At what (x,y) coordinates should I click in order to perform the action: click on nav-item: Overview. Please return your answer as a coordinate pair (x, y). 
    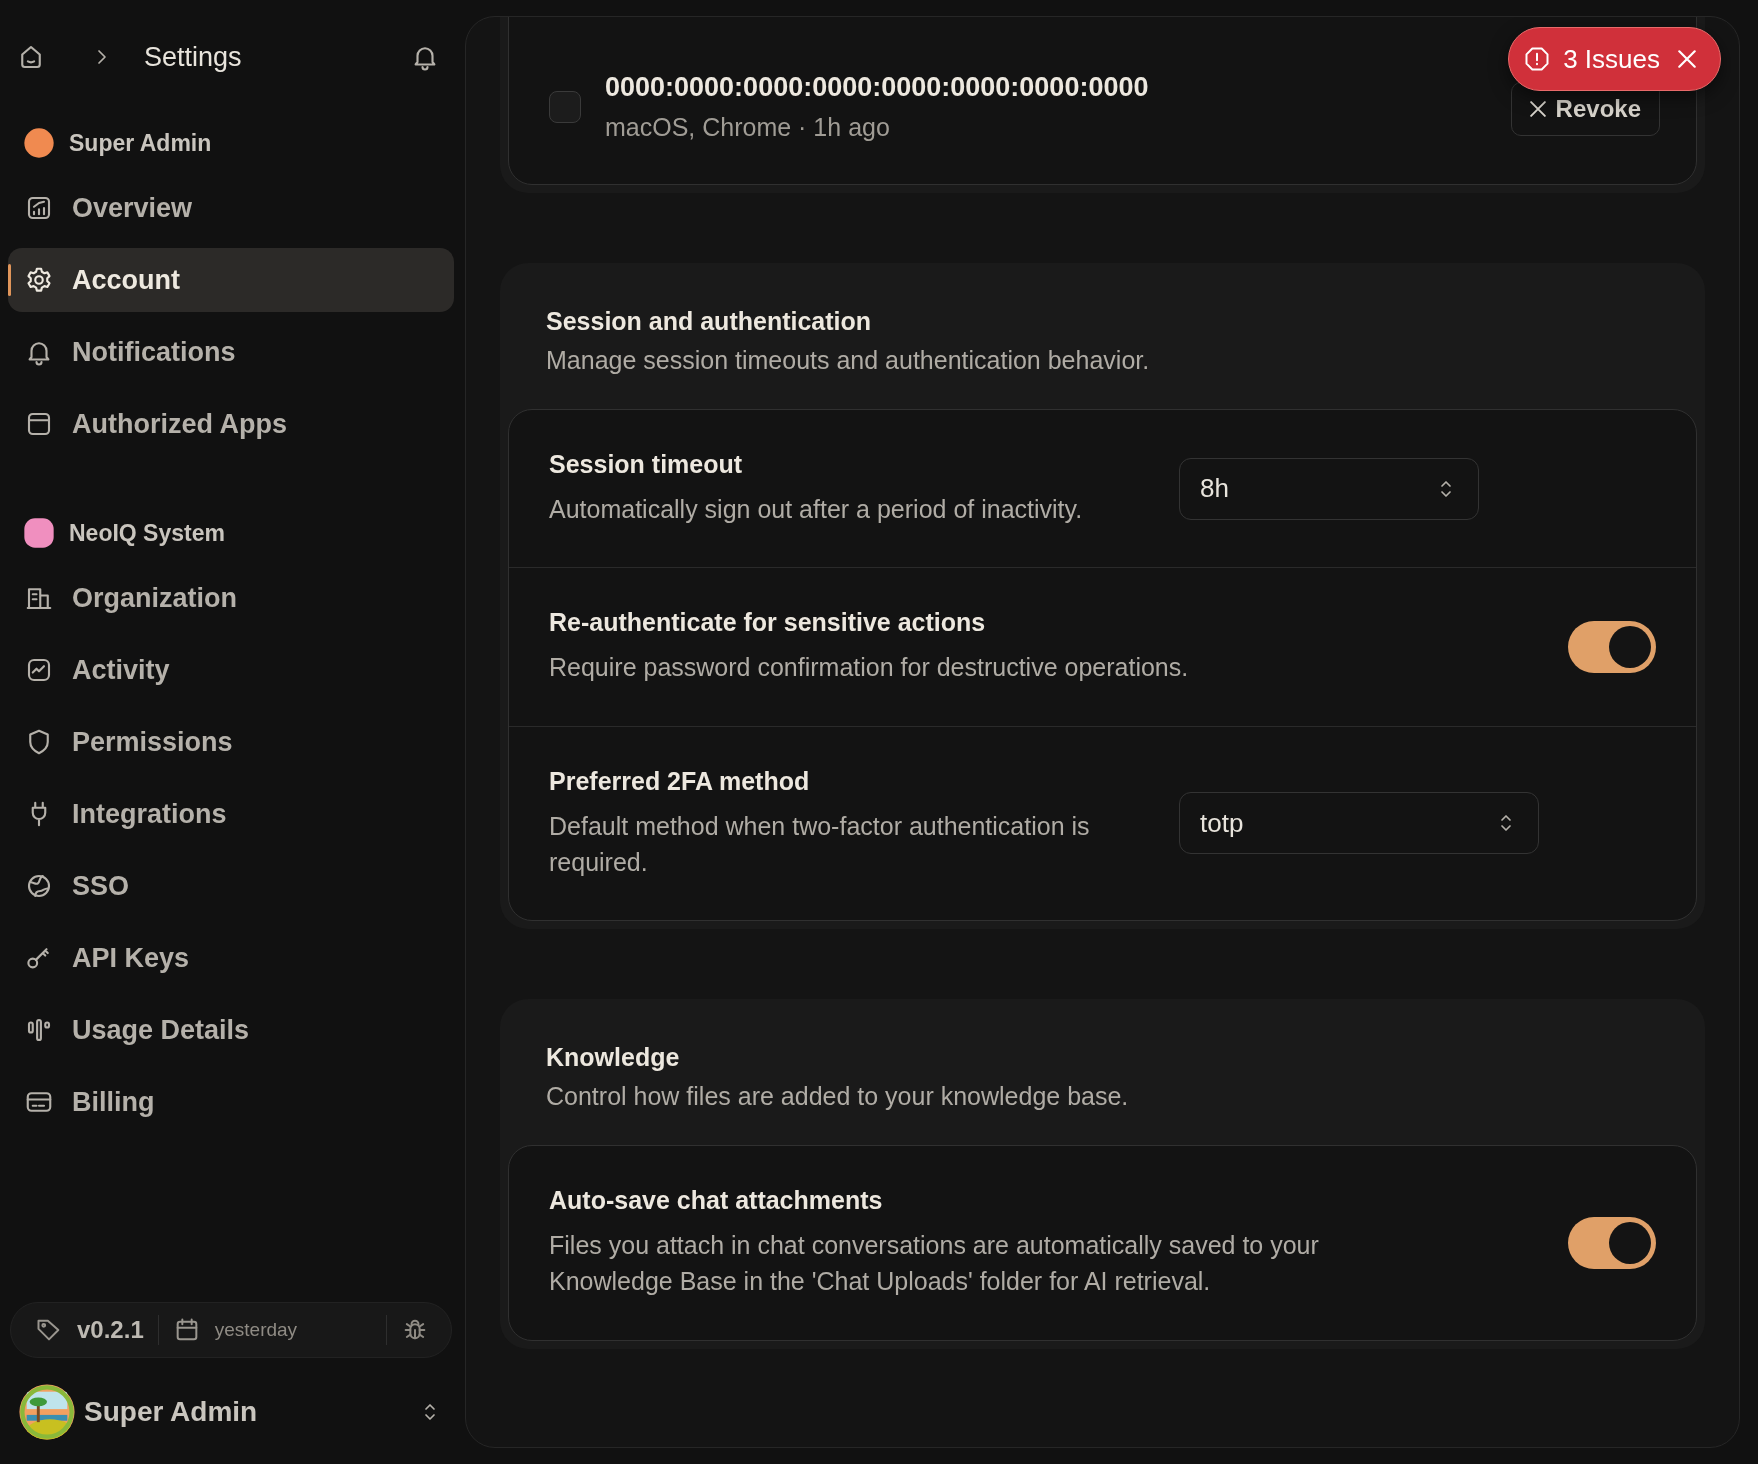
    Looking at the image, I should click on (231, 208).